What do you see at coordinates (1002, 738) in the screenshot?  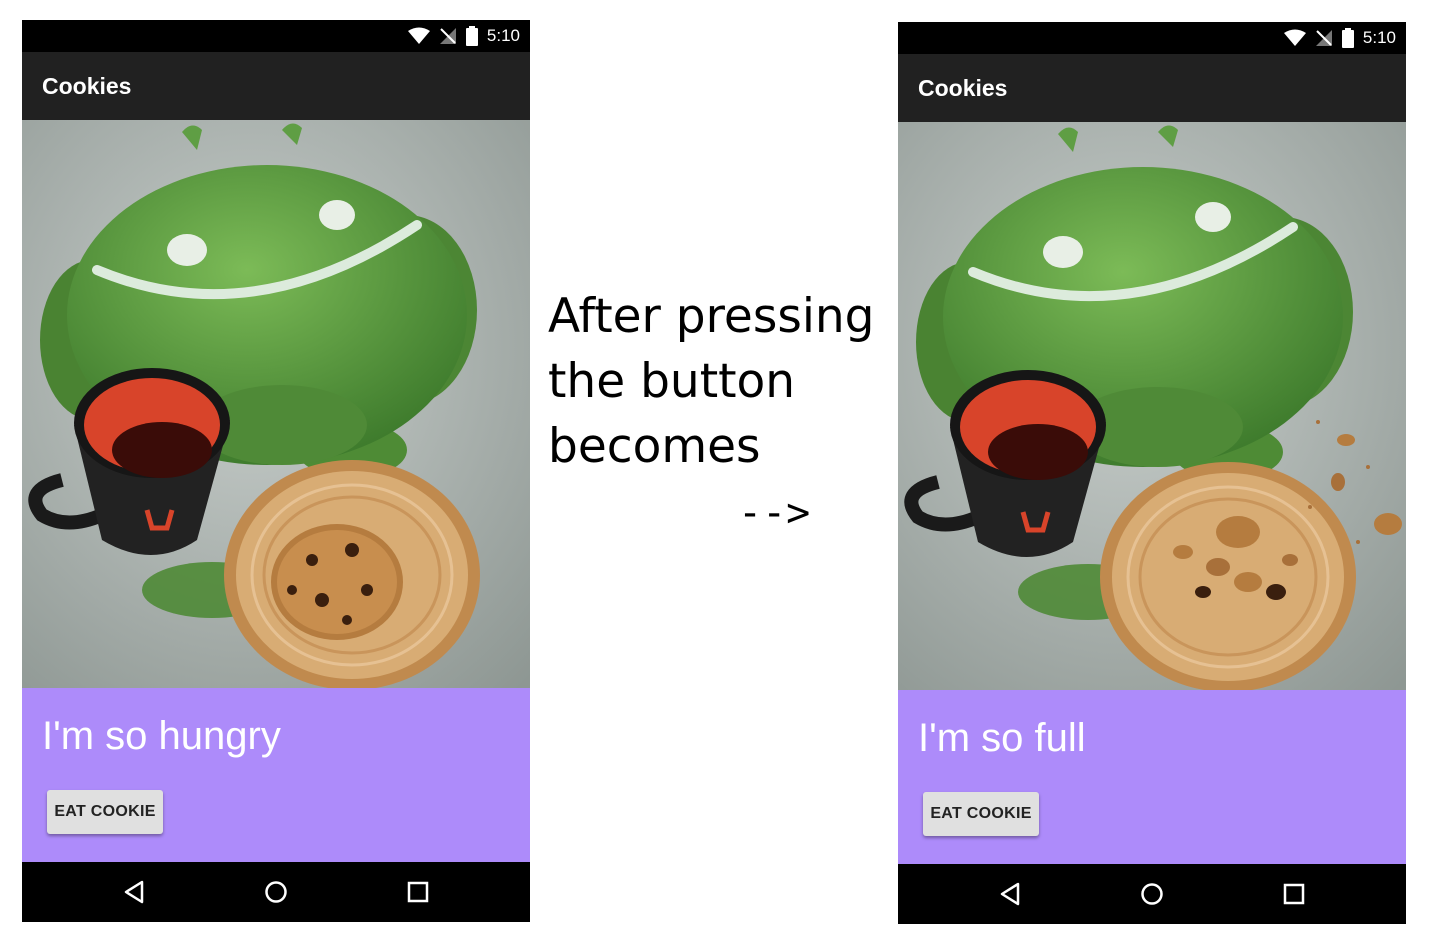 I see `status-text: I'm so full` at bounding box center [1002, 738].